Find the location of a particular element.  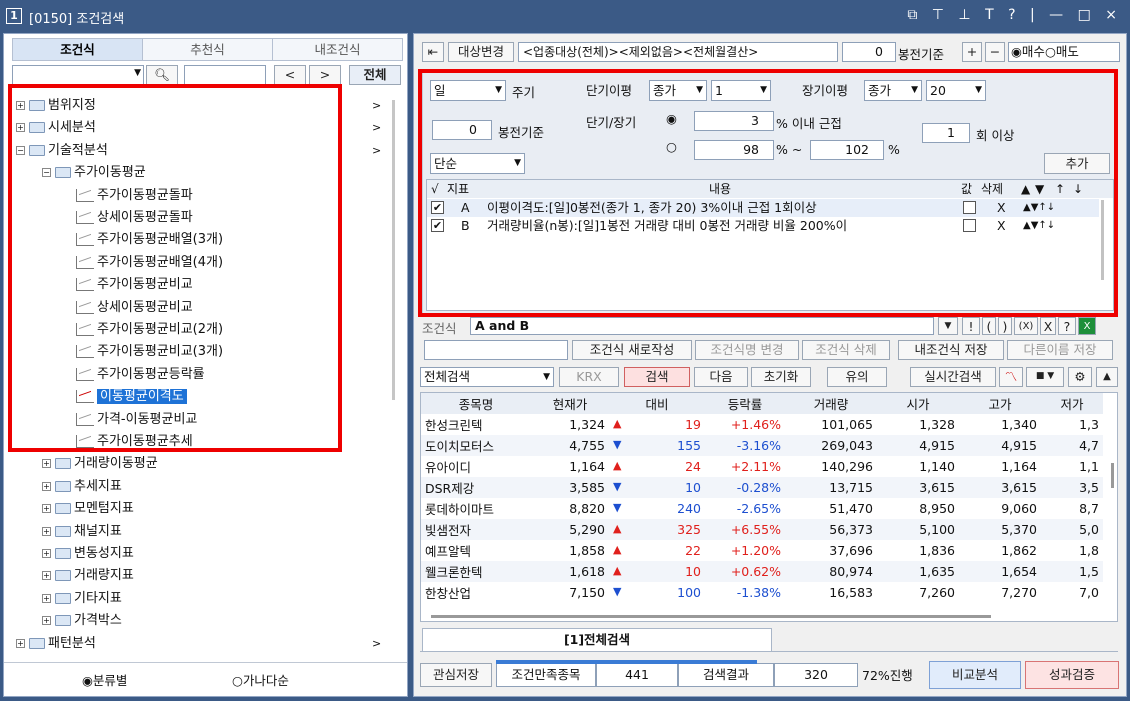

col-low: 저가 is located at coordinates (1072, 403).